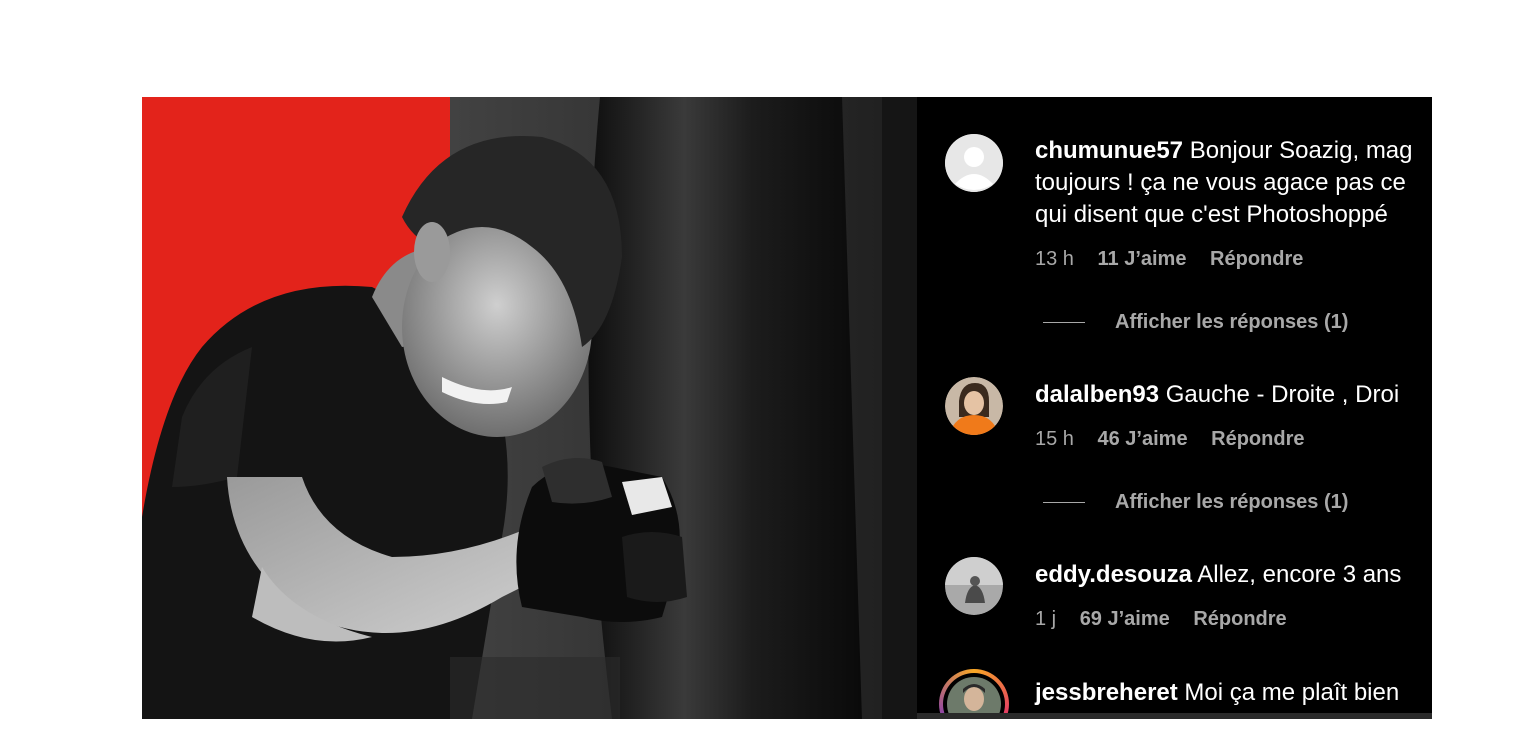 The width and height of the screenshot is (1536, 729). I want to click on story-ring-avatar, so click(974, 694).